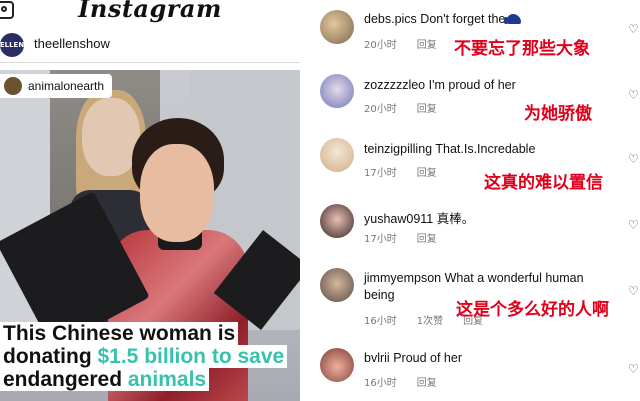  What do you see at coordinates (430, 321) in the screenshot?
I see `like-count: 1次赞` at bounding box center [430, 321].